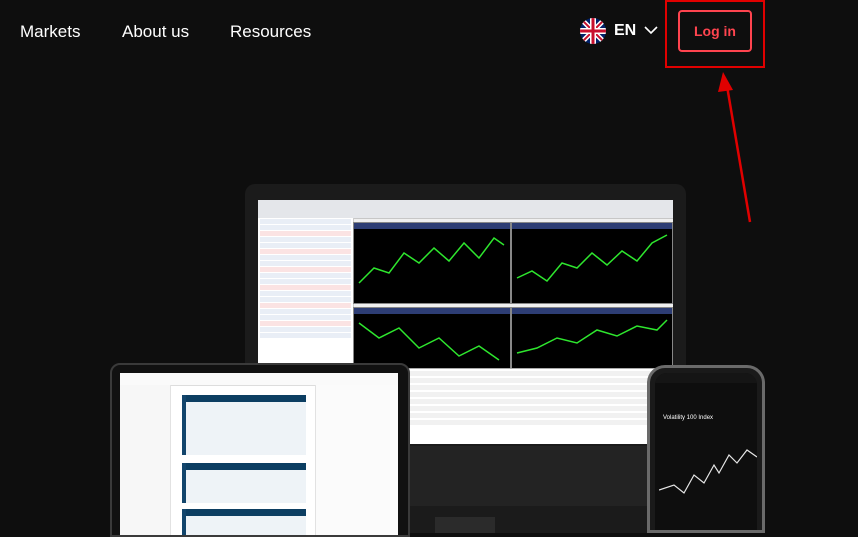  I want to click on phone-image: Volatility 100 Index, so click(706, 449).